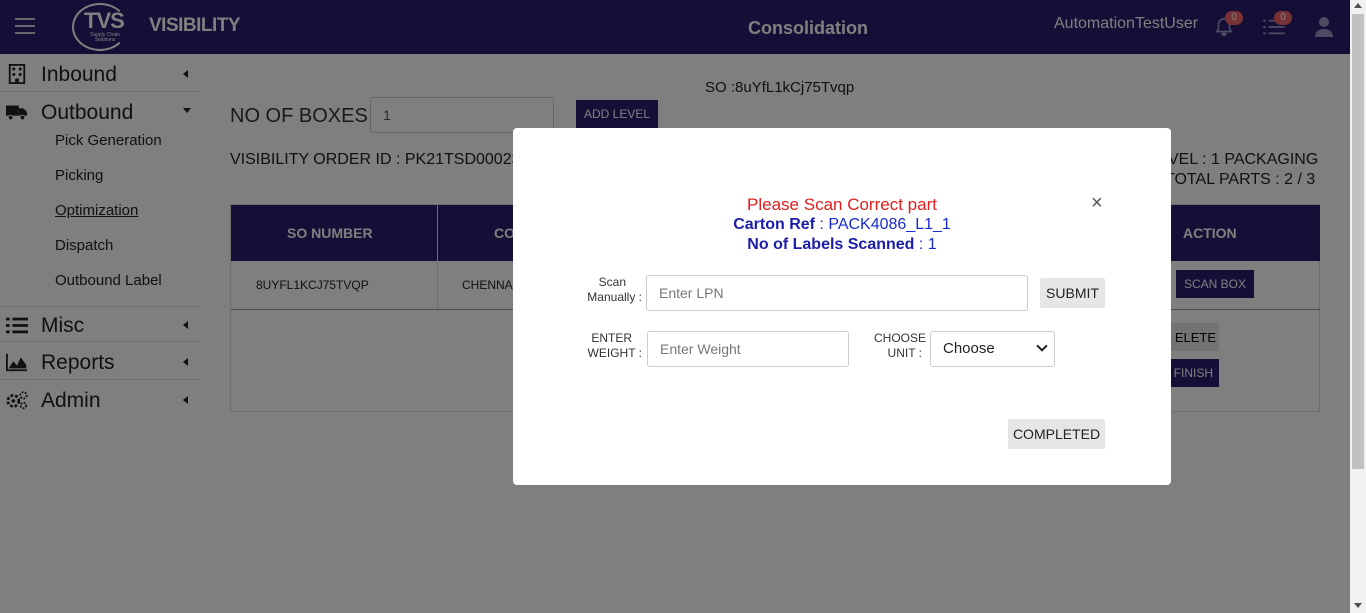 The height and width of the screenshot is (613, 1366). I want to click on scan-label-line2: Manually :, so click(614, 297).